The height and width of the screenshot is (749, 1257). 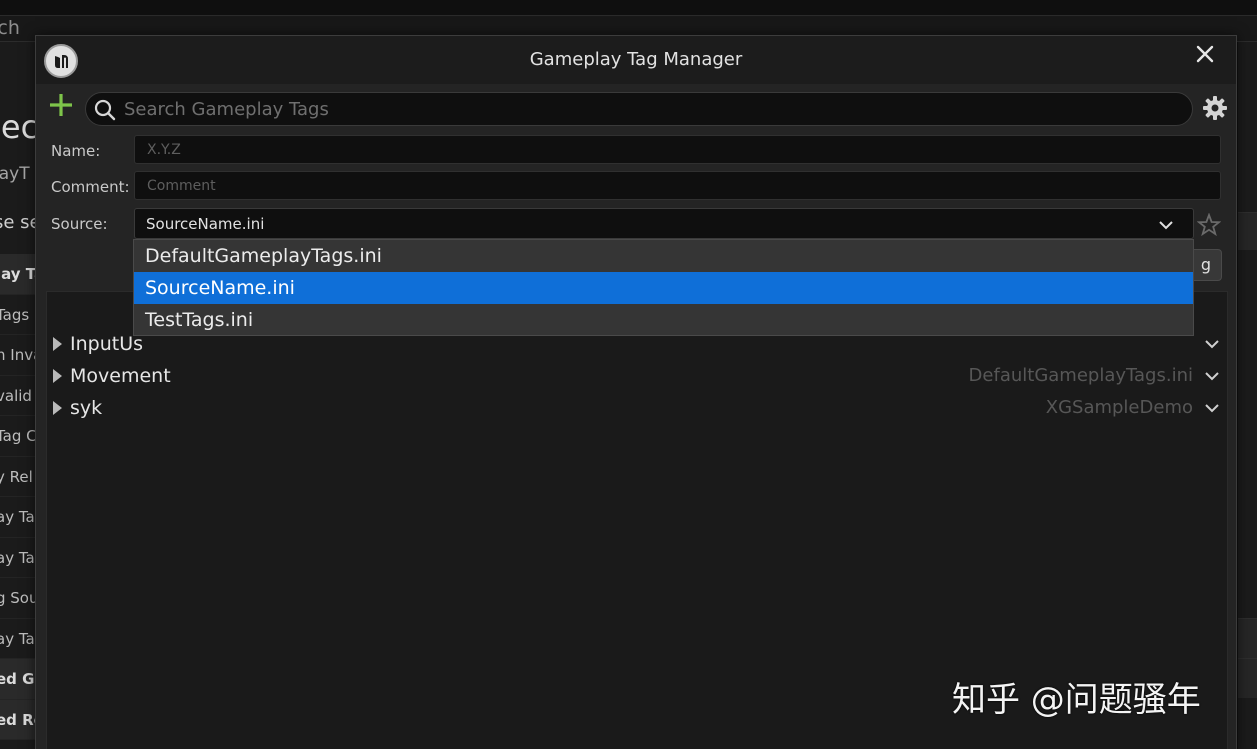 I want to click on editor-property-row: Tags, so click(x=18, y=315).